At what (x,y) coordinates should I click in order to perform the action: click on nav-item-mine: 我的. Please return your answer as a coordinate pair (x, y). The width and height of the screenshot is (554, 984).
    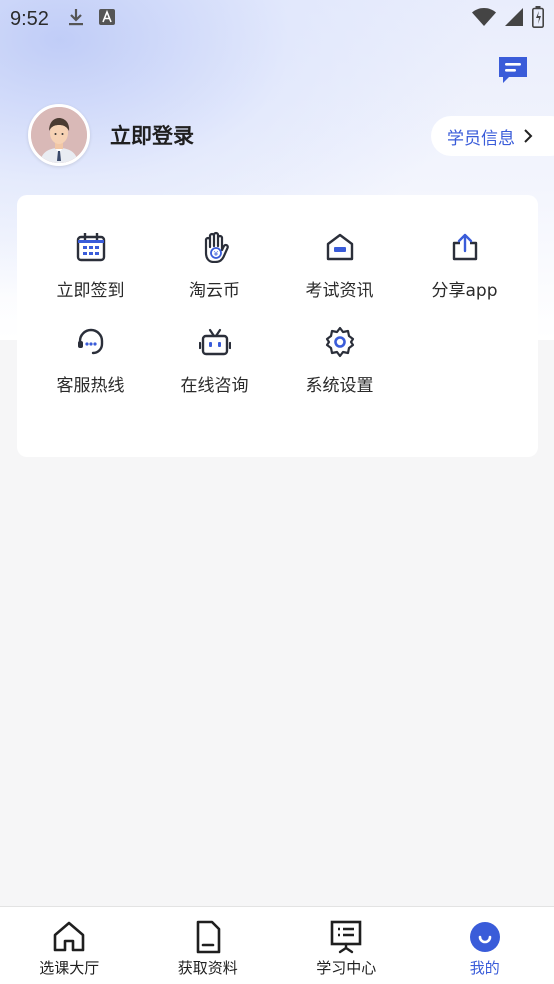
    Looking at the image, I should click on (485, 945).